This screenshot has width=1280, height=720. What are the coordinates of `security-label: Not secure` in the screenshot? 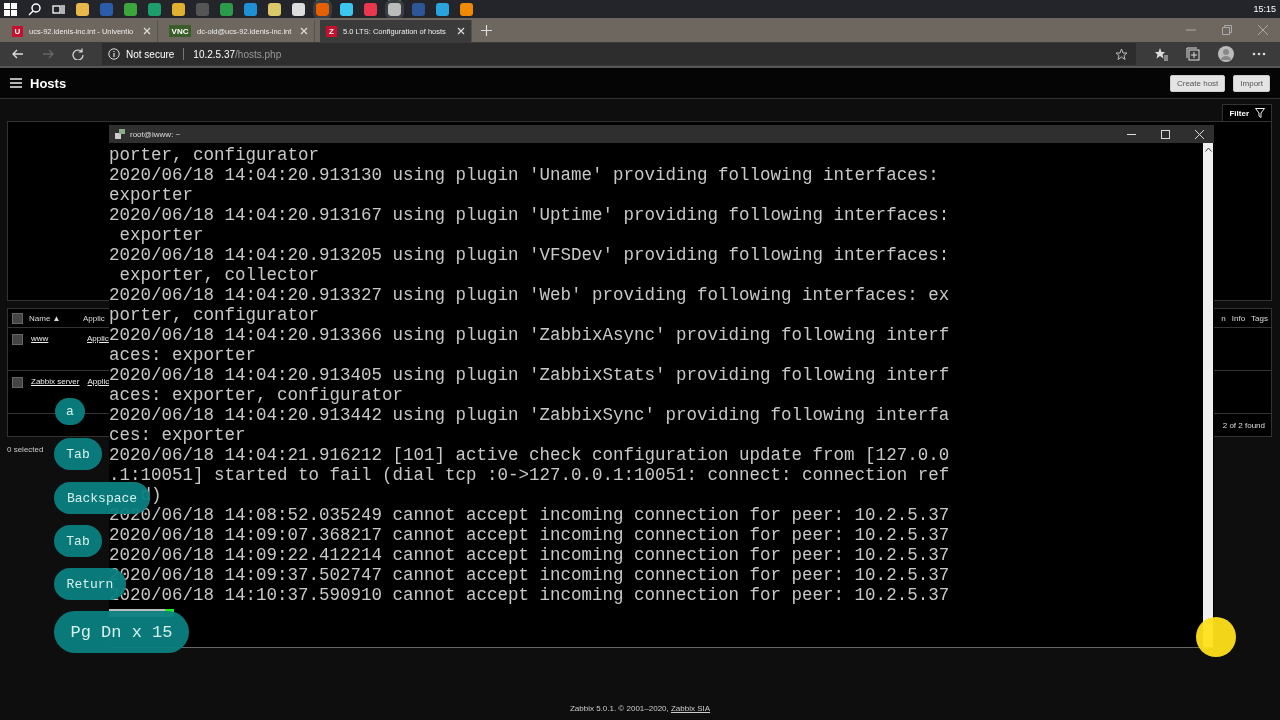 It's located at (150, 54).